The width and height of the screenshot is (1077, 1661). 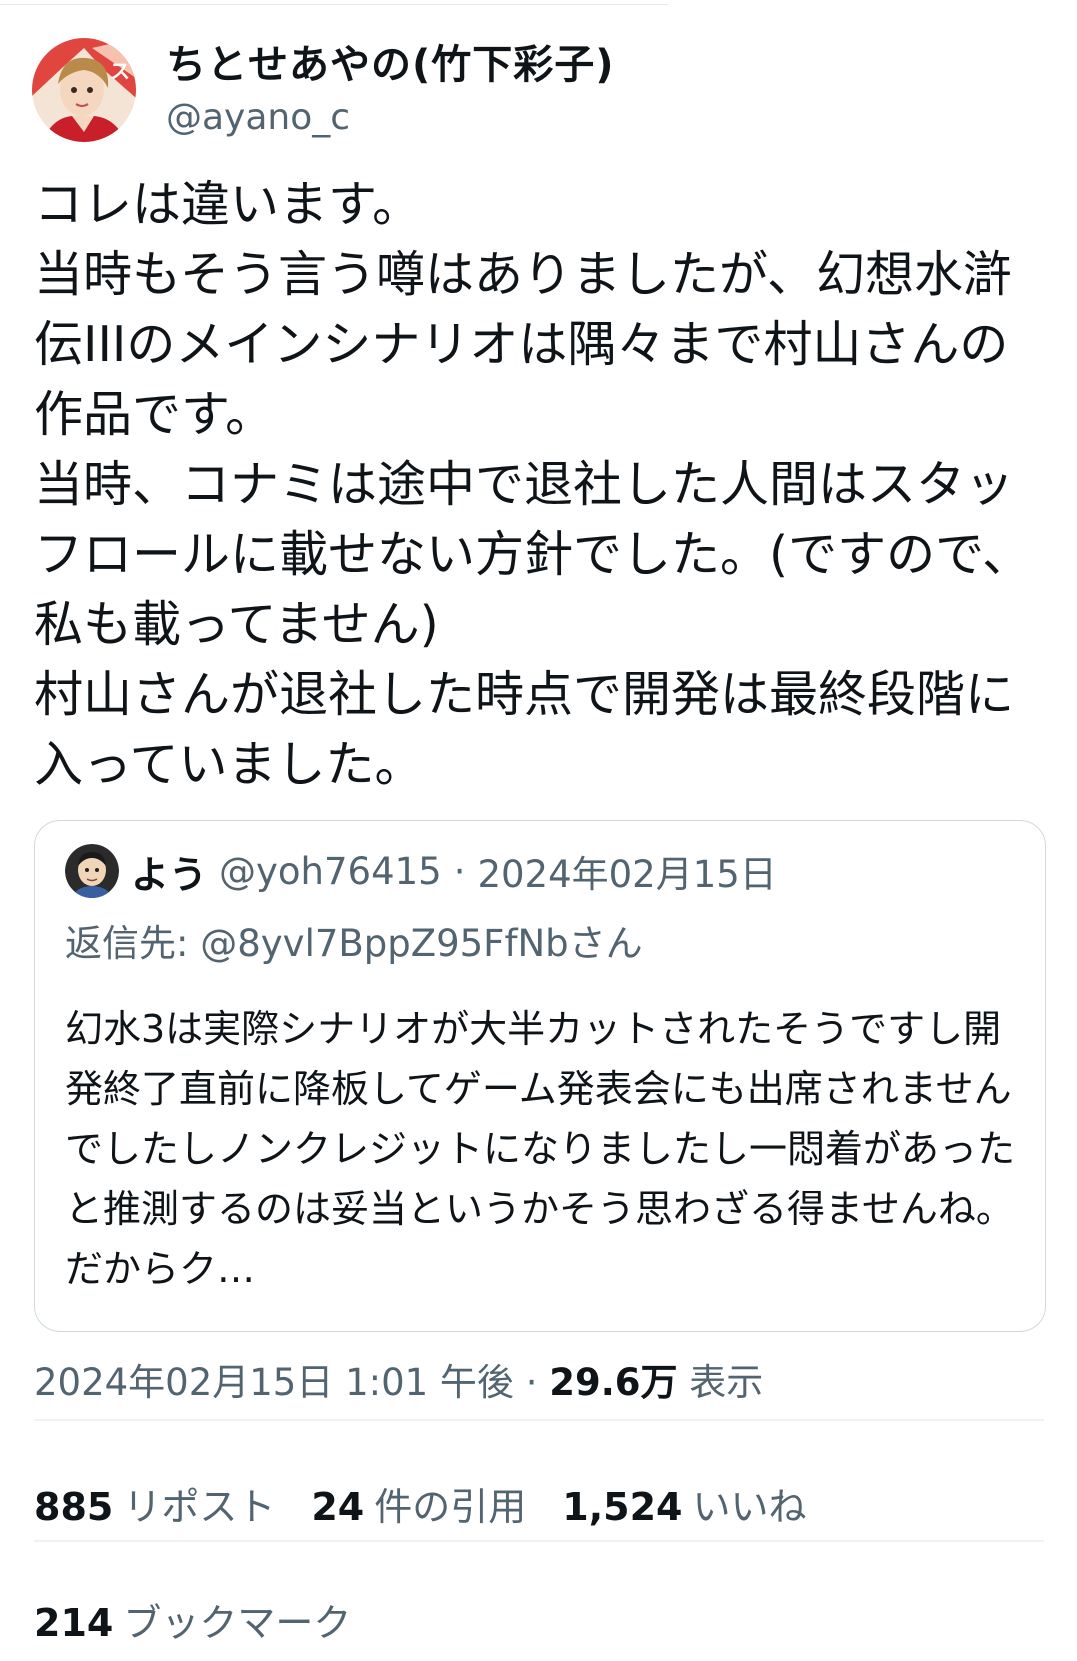 I want to click on bookmarks-count: 214, so click(x=74, y=1623).